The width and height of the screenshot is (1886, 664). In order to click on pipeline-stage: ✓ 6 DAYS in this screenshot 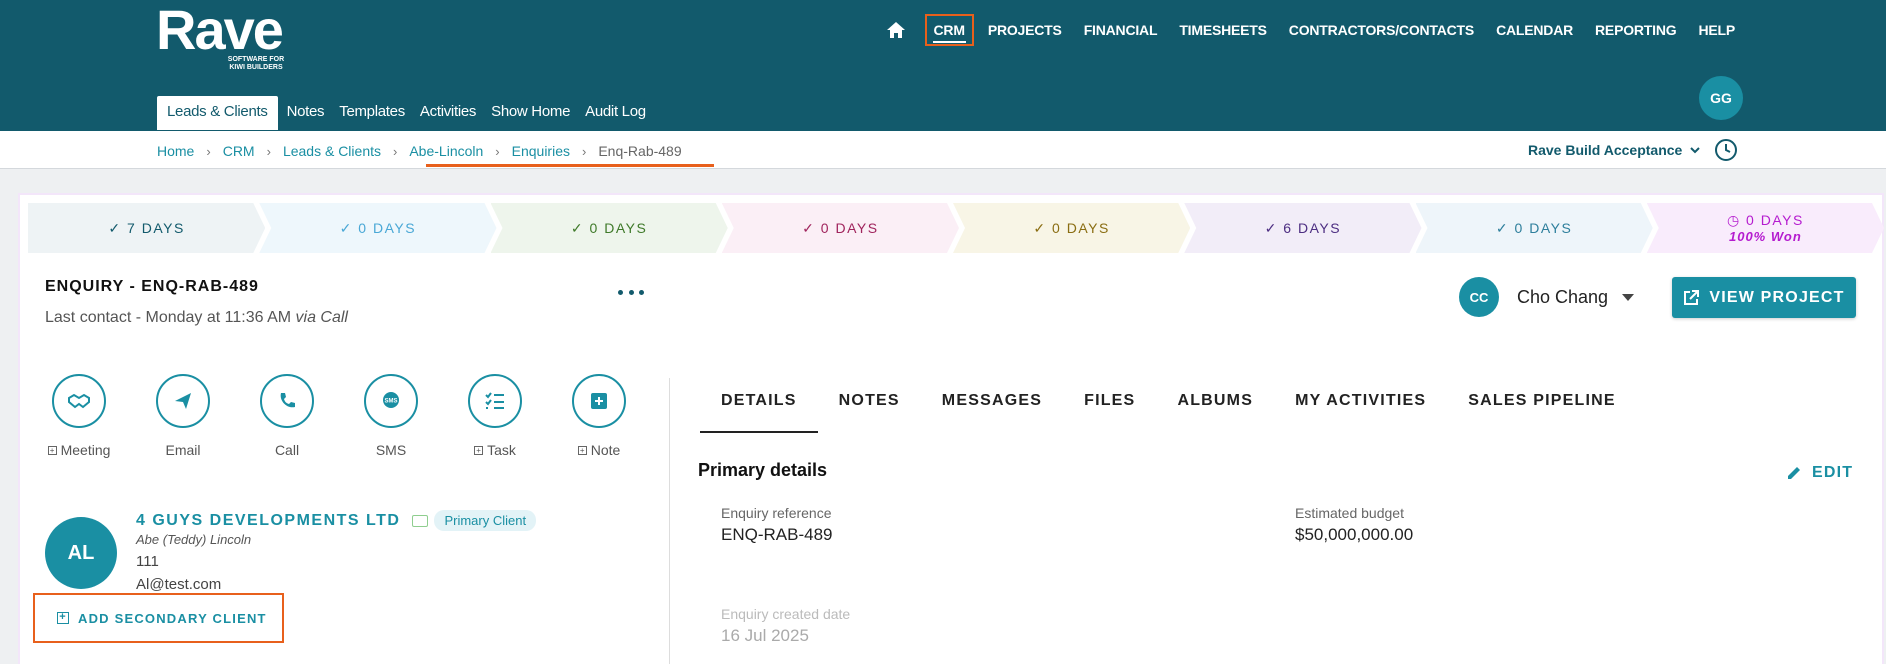, I will do `click(1302, 228)`.